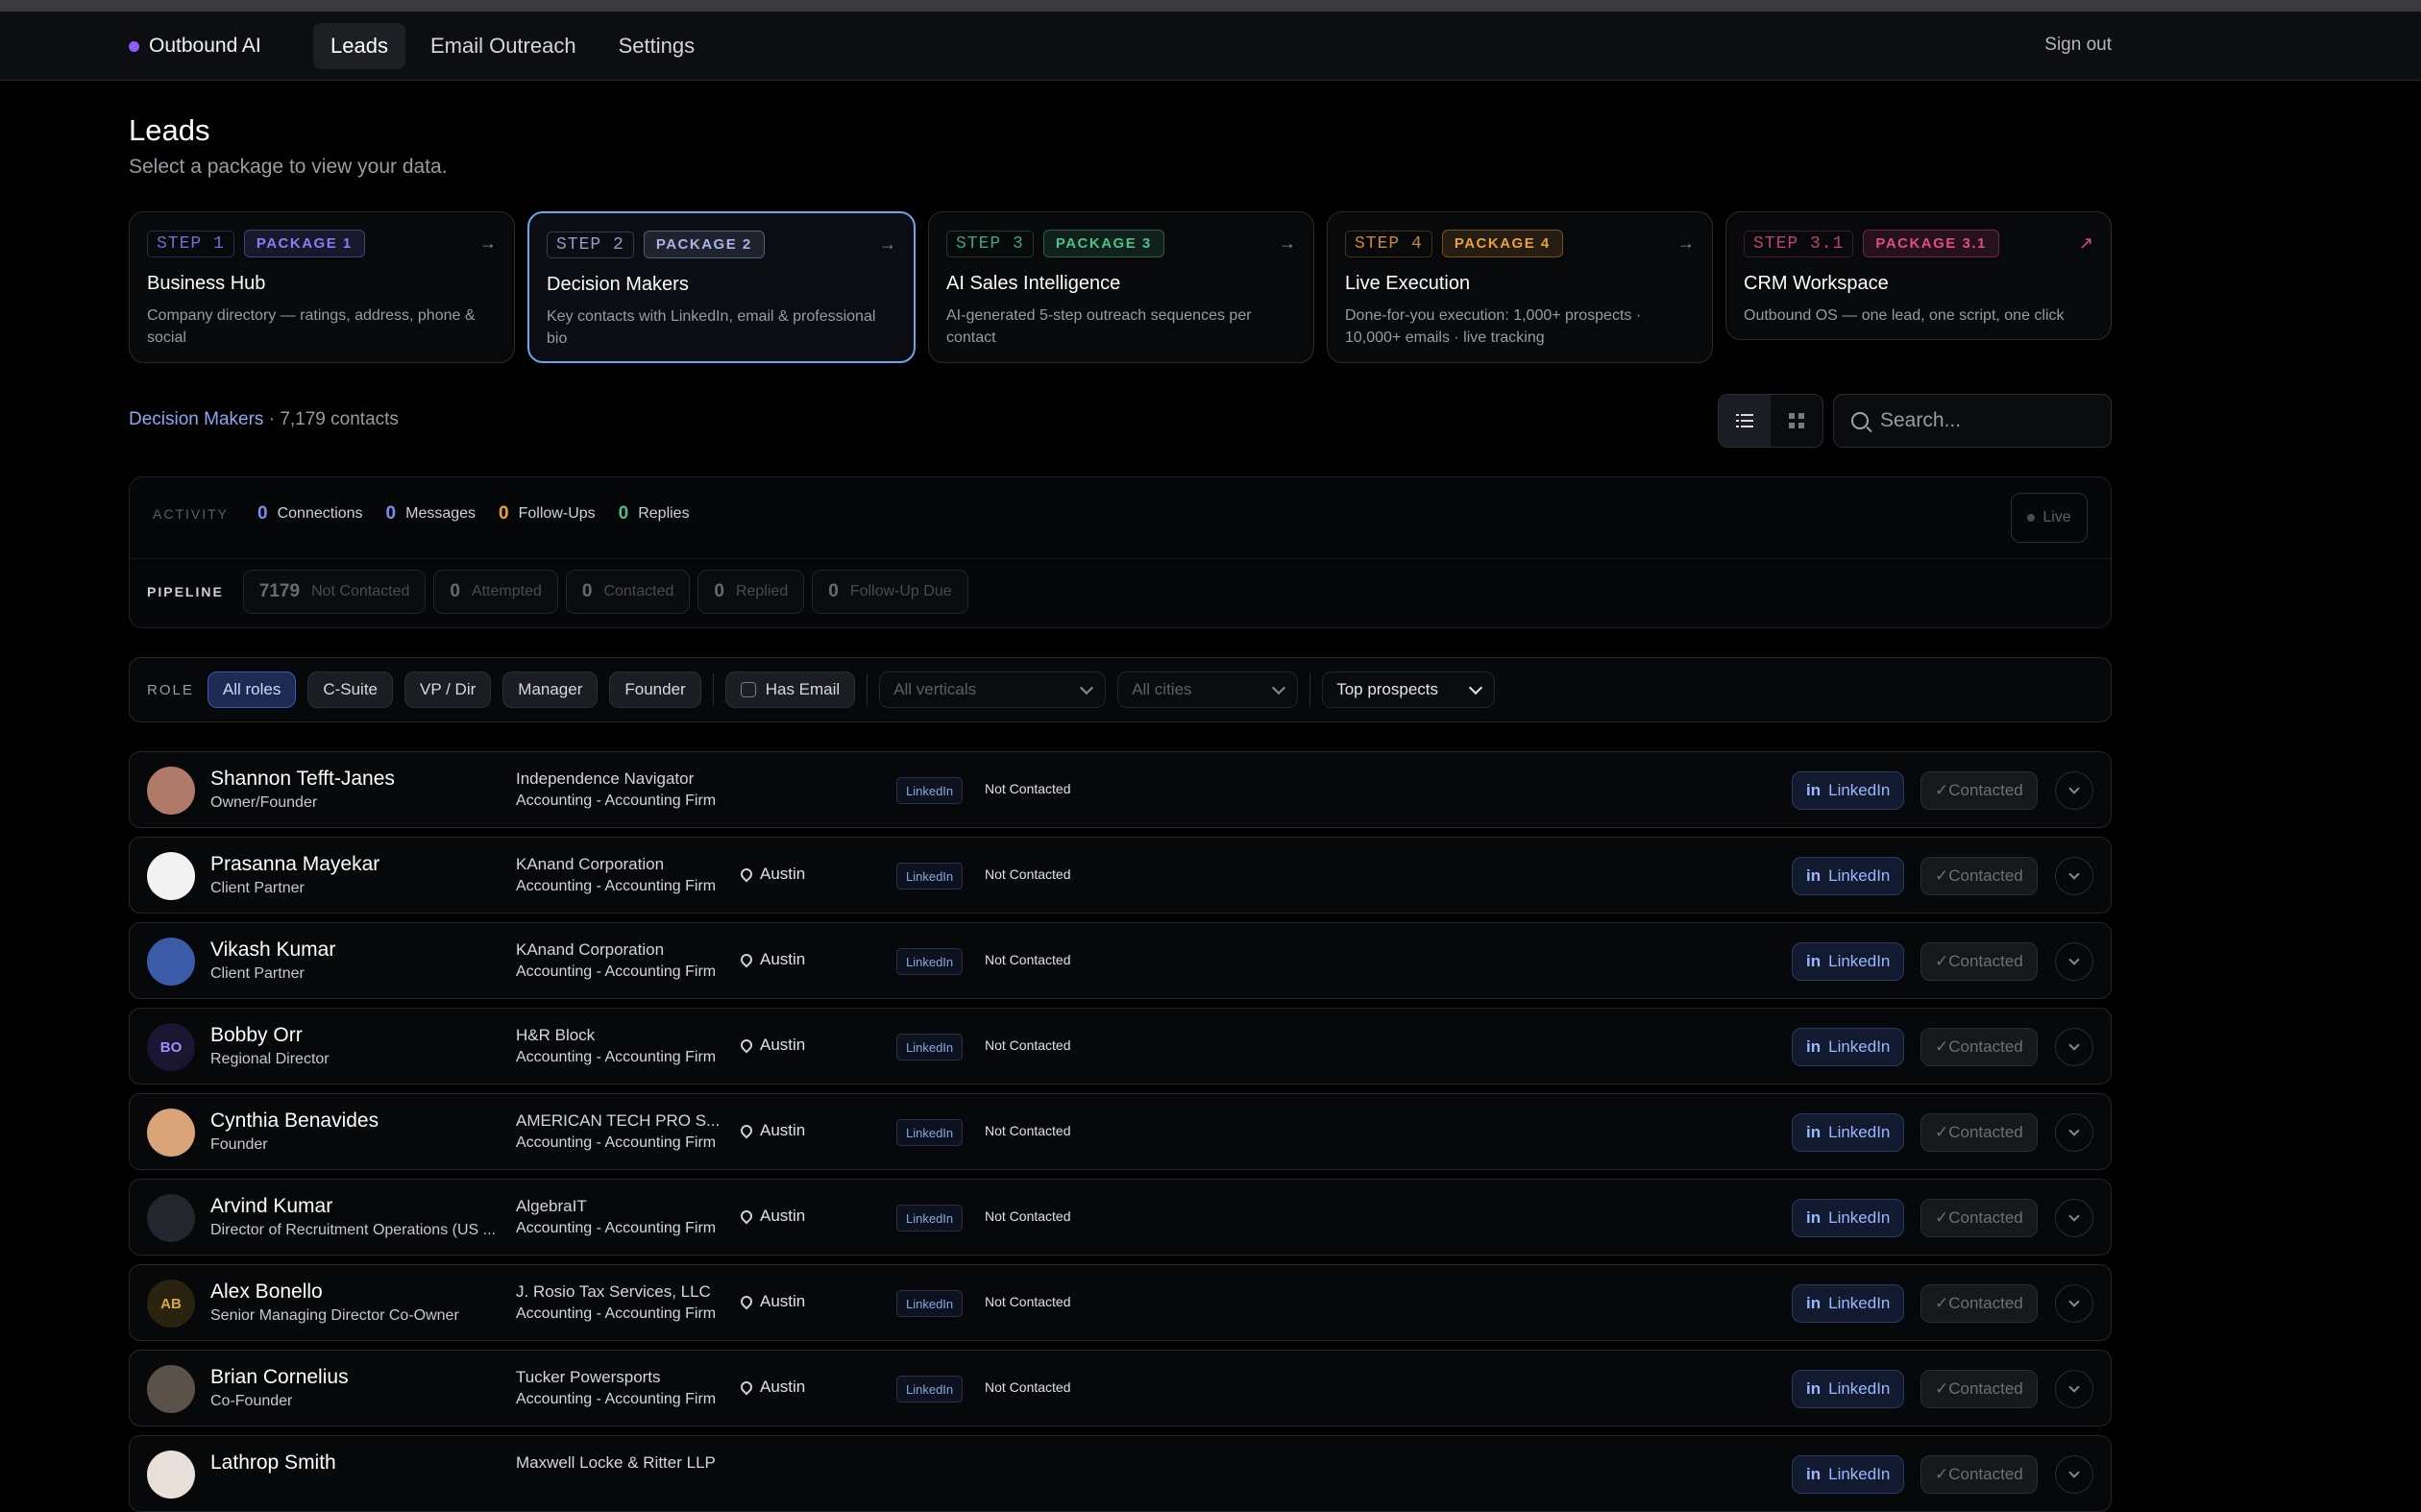 The width and height of the screenshot is (2421, 1512). Describe the element at coordinates (171, 876) in the screenshot. I see `avatar` at that location.